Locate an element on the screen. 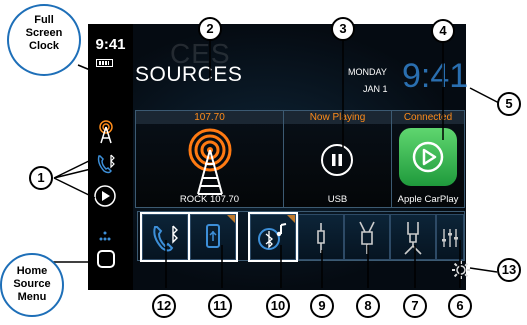  bubble-line: Screen is located at coordinates (44, 33).